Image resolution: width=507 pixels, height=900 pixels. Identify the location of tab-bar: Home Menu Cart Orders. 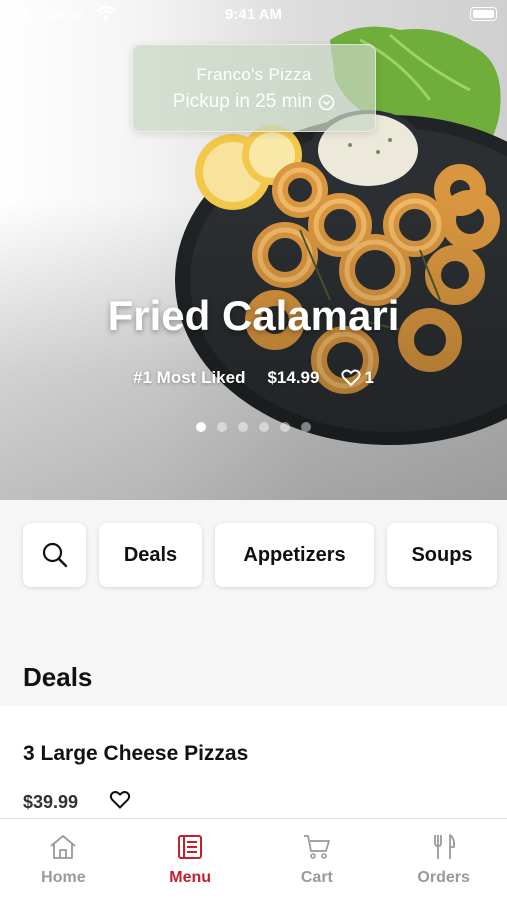
(253, 859).